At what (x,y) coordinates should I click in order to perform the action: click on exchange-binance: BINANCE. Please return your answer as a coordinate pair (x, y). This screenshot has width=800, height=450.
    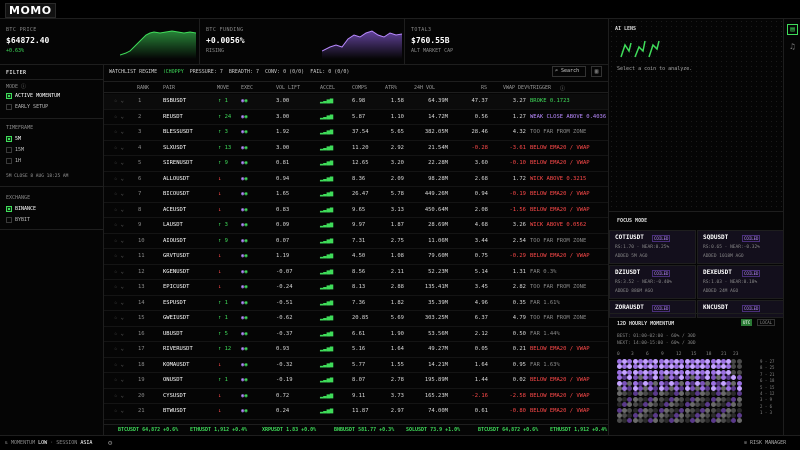
    Looking at the image, I should click on (21, 209).